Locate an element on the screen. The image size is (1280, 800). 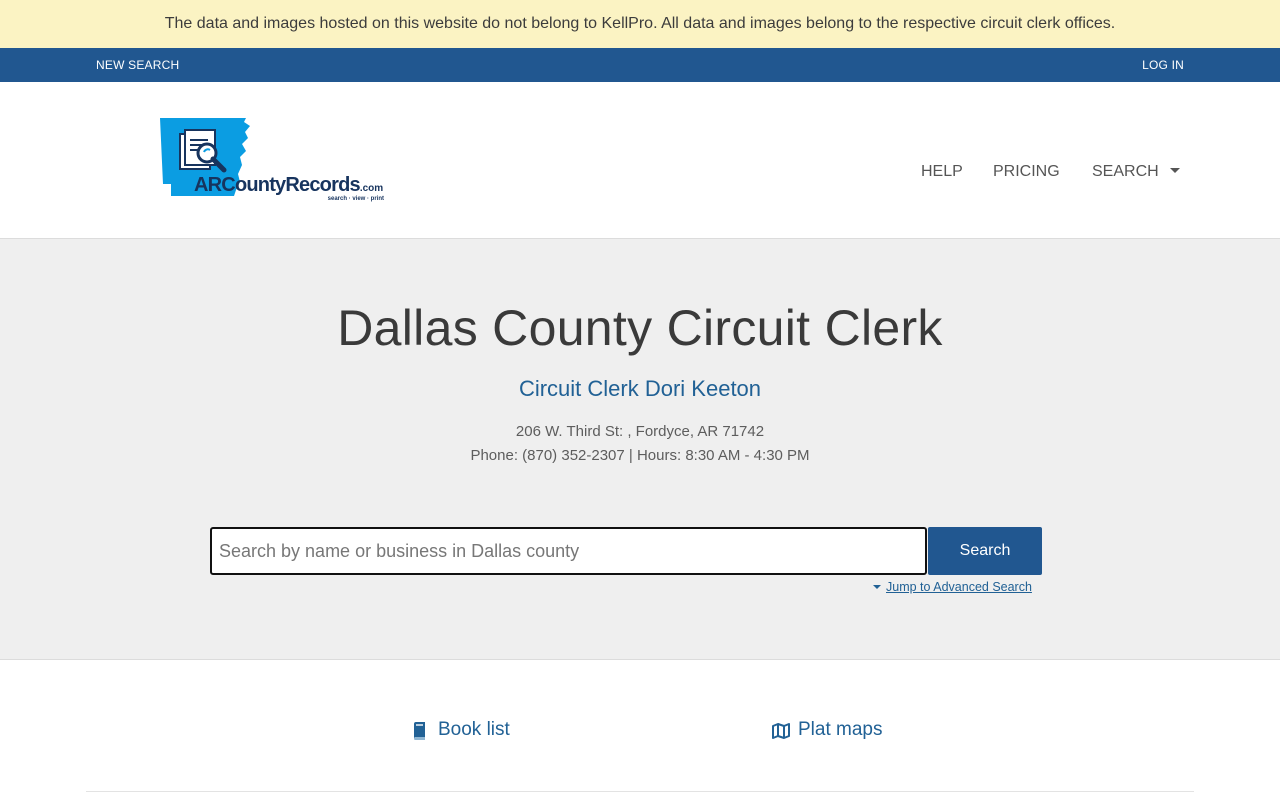
search-nav-dropdown: SEARCH is located at coordinates (1136, 172).